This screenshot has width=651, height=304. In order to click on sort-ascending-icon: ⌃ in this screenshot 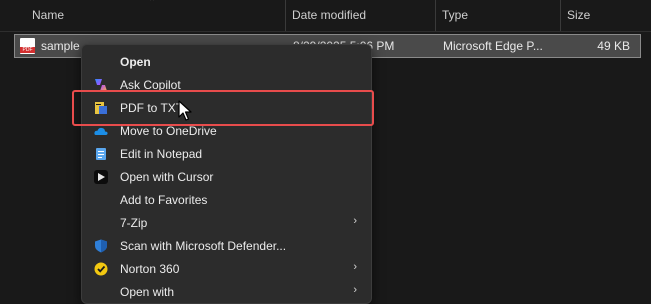, I will do `click(152, 4)`.